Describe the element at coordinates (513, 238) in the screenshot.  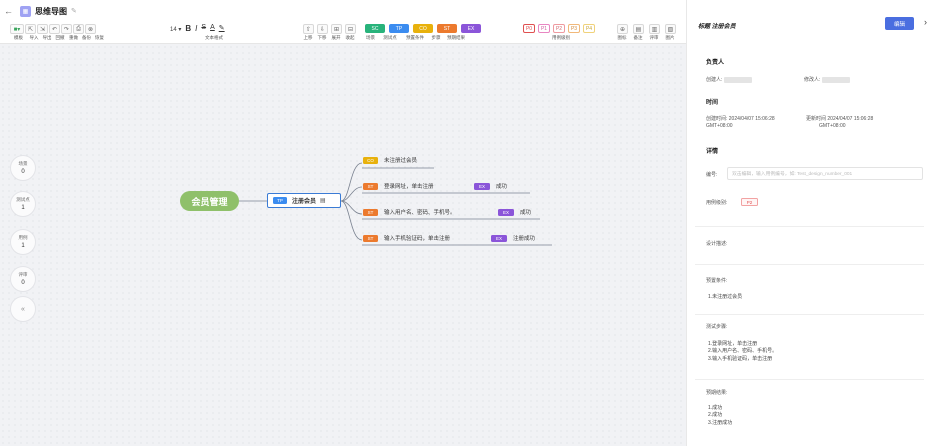
I see `leaf-result-3: EX 注册成功` at that location.